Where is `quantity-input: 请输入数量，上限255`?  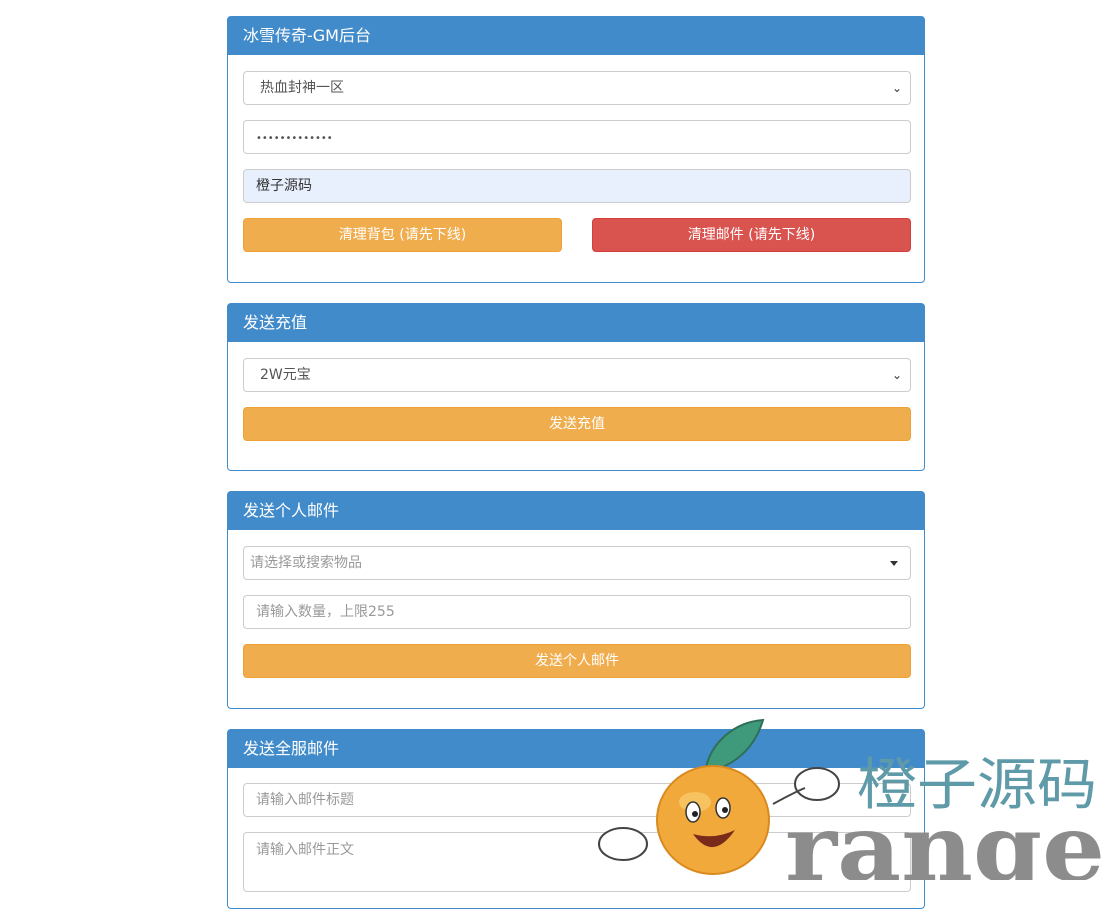 quantity-input: 请输入数量，上限255 is located at coordinates (577, 612).